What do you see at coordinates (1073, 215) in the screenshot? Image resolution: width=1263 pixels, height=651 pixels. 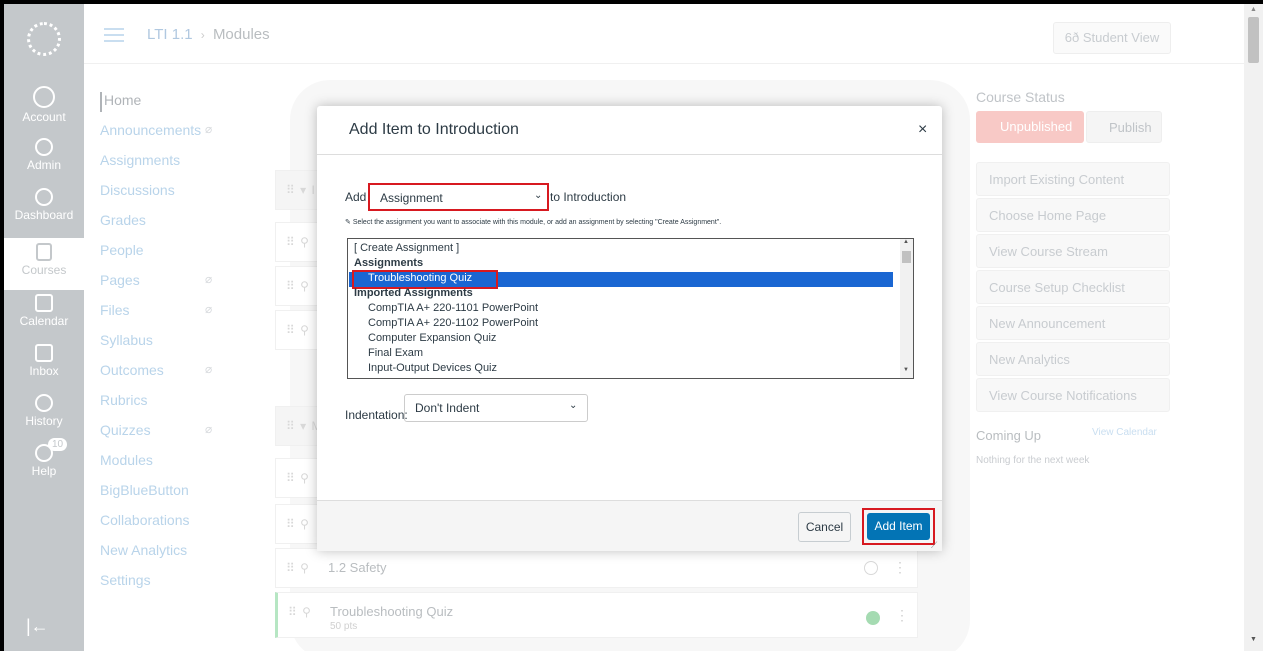 I see `choose-home-page-button: Choose Home Page` at bounding box center [1073, 215].